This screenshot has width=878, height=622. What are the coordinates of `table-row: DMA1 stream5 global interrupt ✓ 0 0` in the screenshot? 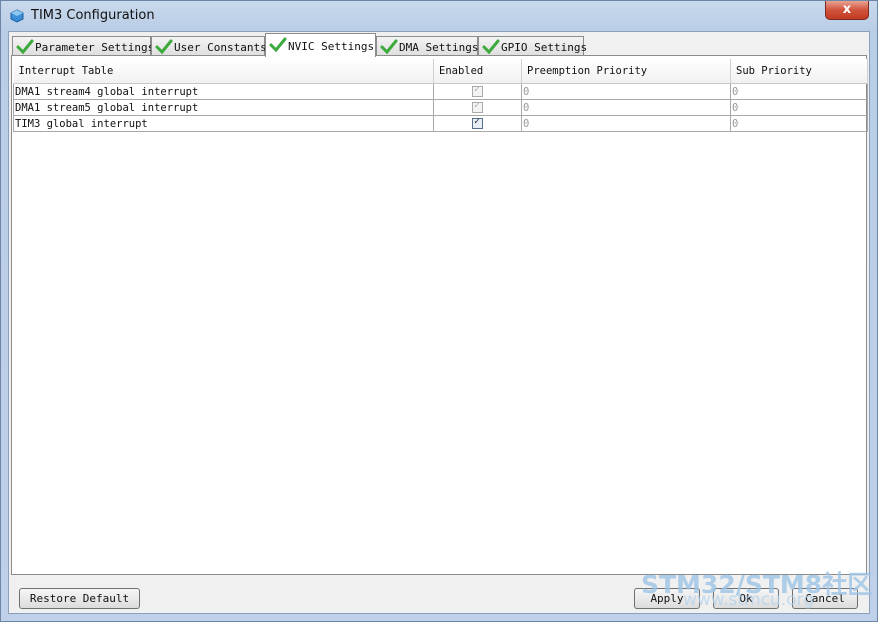 It's located at (440, 107).